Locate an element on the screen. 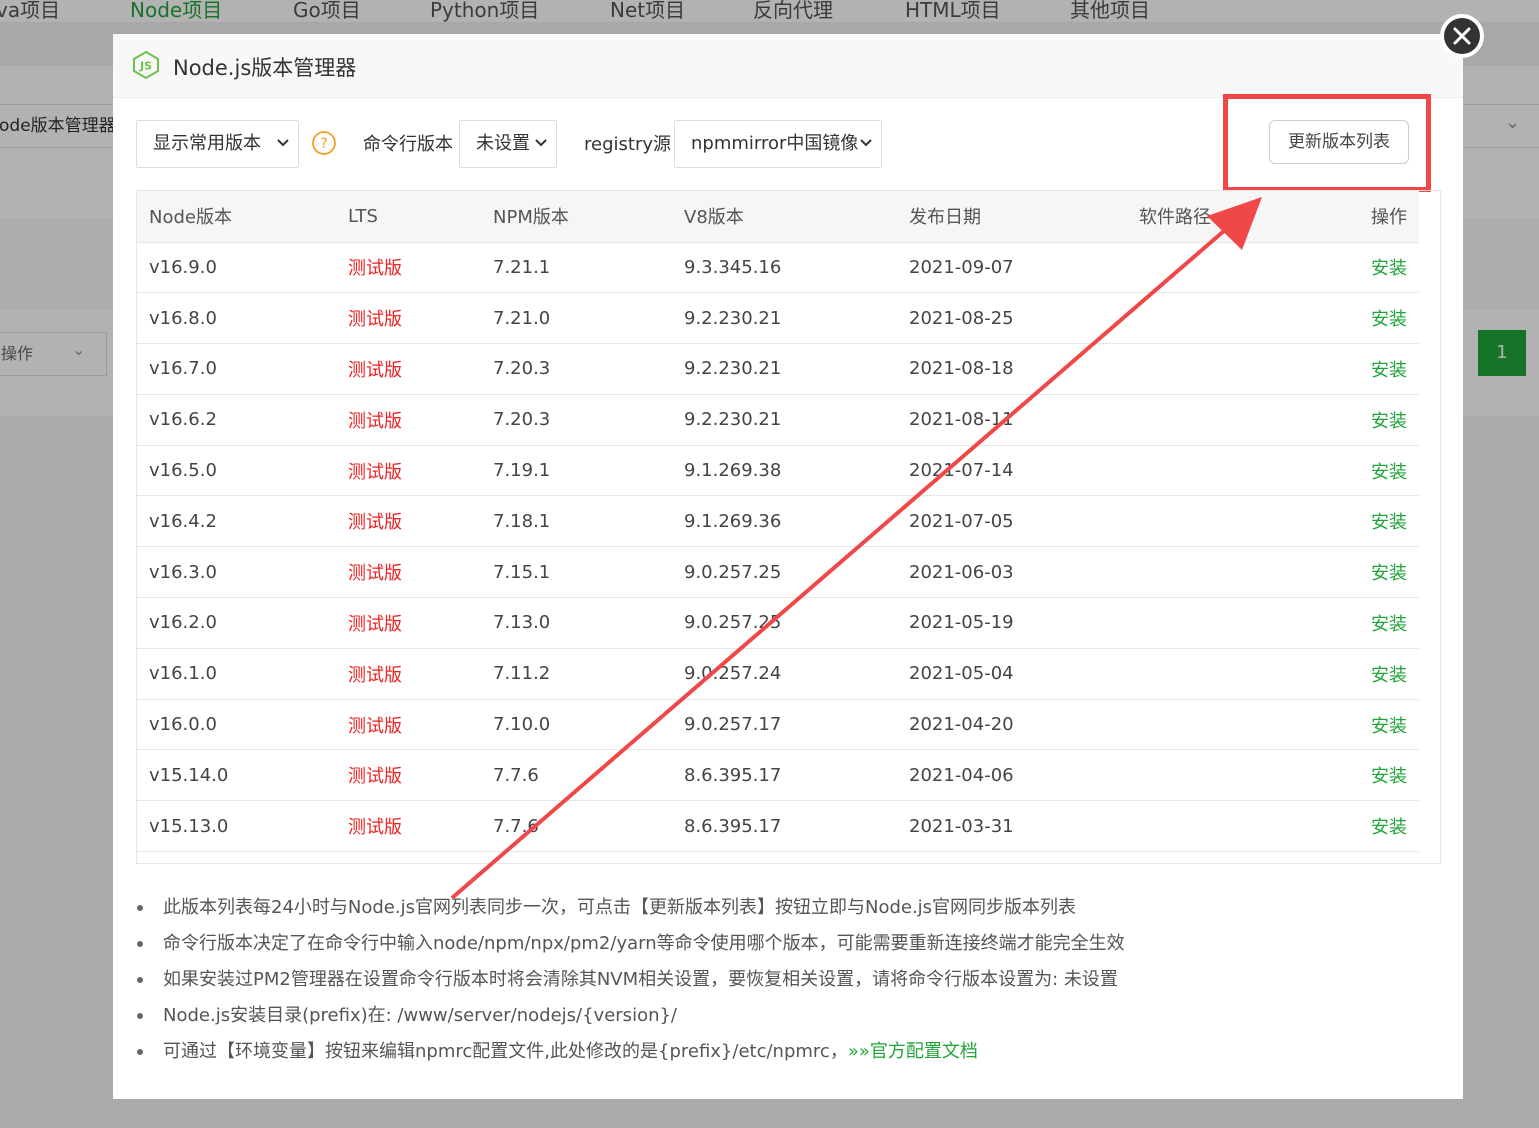 Image resolution: width=1539 pixels, height=1128 pixels. column-header: 发布日期 is located at coordinates (1024, 217).